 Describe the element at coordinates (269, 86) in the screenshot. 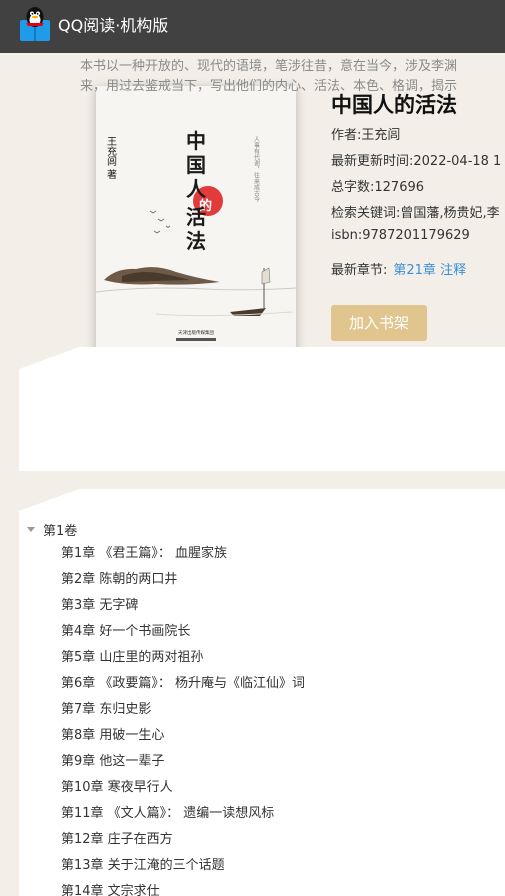

I see `intro-line: 来，用过去鉴戒当下，写出他们的内心、活法、本色、格调，揭示` at that location.